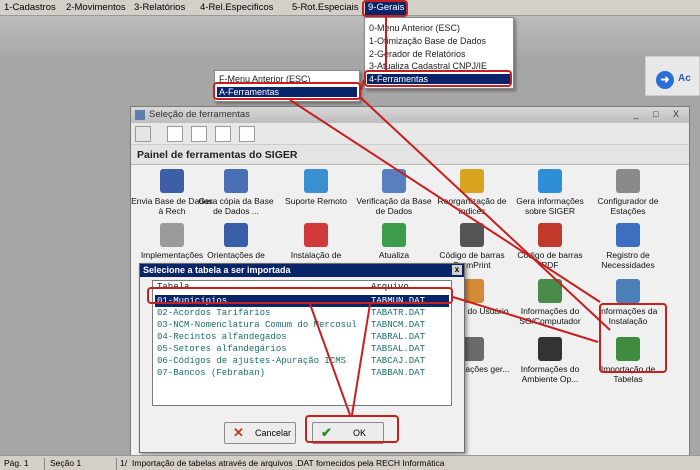 This screenshot has width=700, height=470. What do you see at coordinates (30, 7) in the screenshot?
I see `menu-cadastros: 1-Cadastros` at bounding box center [30, 7].